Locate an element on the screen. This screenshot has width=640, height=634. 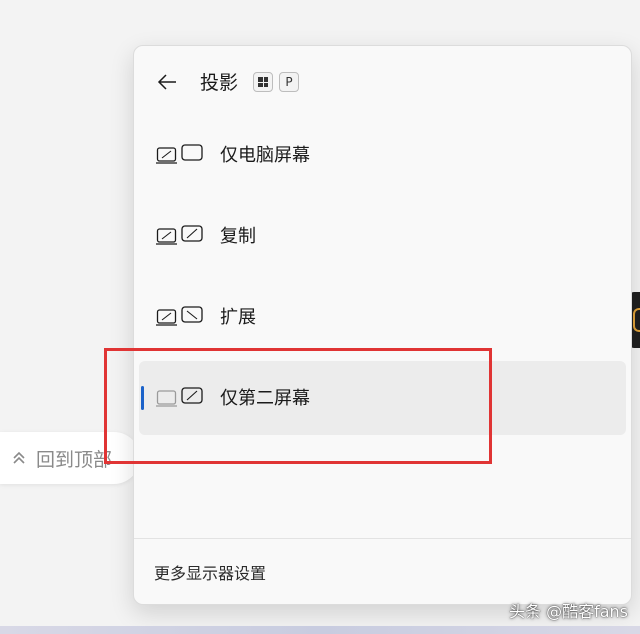
windows-key-icon is located at coordinates (263, 82).